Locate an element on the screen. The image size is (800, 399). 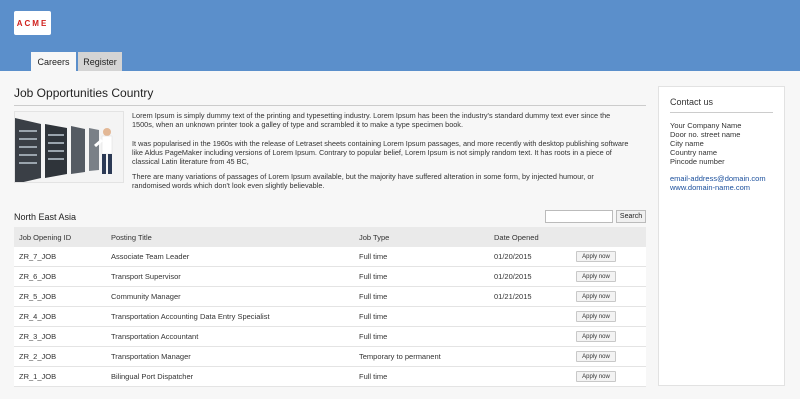
email-link: email-address@domain.com is located at coordinates (721, 178).